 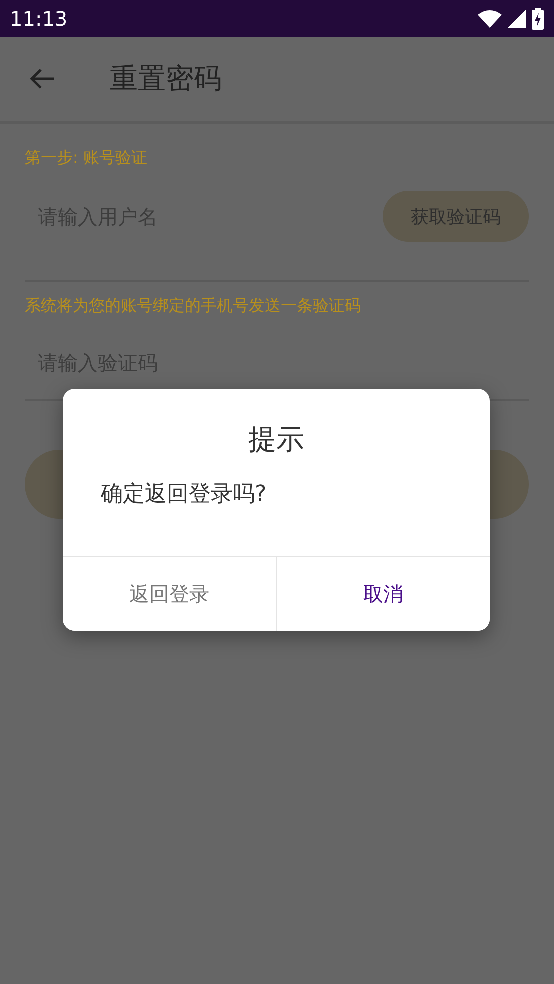 I want to click on wifi-icon, so click(x=490, y=19).